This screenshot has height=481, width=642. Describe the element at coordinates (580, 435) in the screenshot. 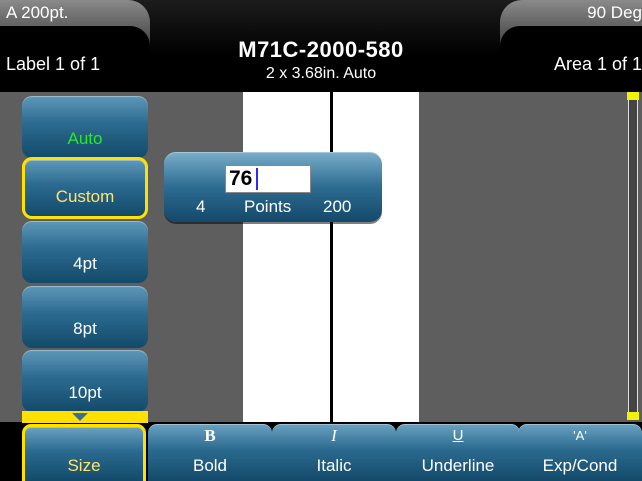

I see `expand-condense-icon: 'A'` at that location.